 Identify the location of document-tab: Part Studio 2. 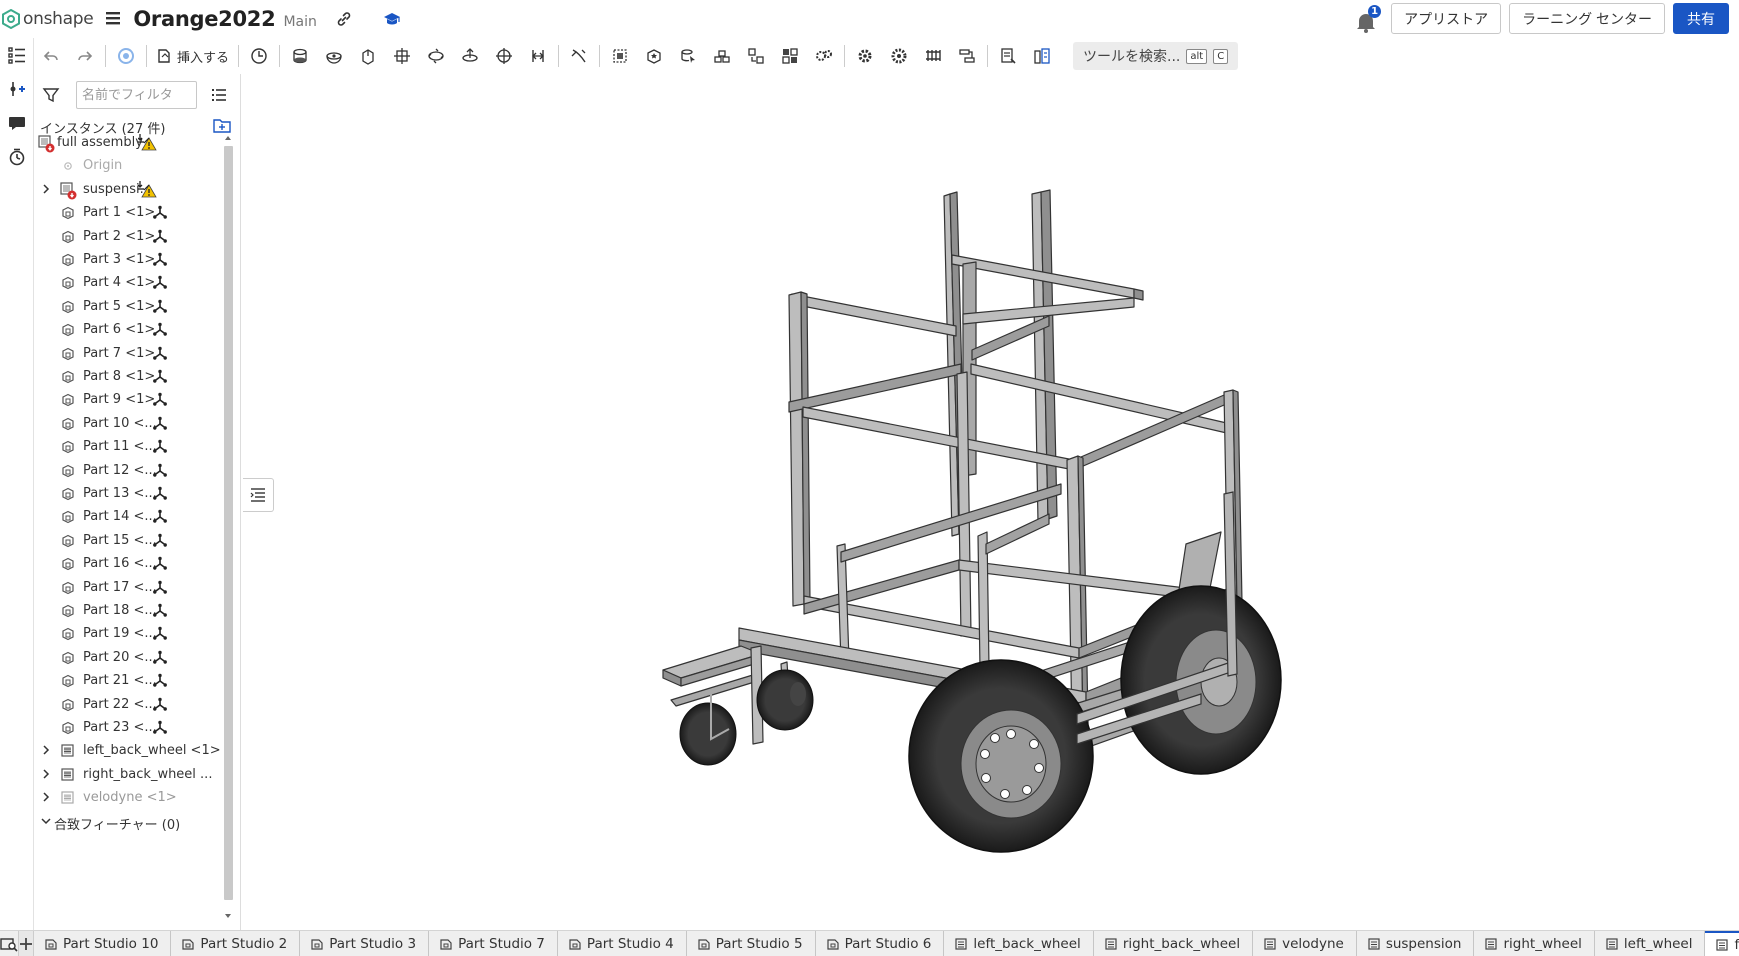
(236, 943).